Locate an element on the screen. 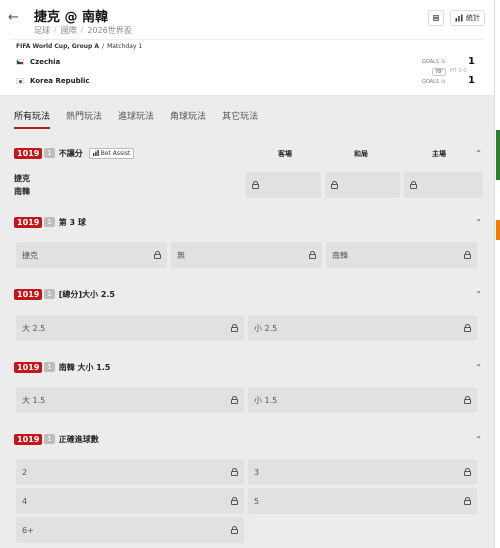 This screenshot has width=500, height=548. odds-cell-locked: 3 is located at coordinates (362, 472).